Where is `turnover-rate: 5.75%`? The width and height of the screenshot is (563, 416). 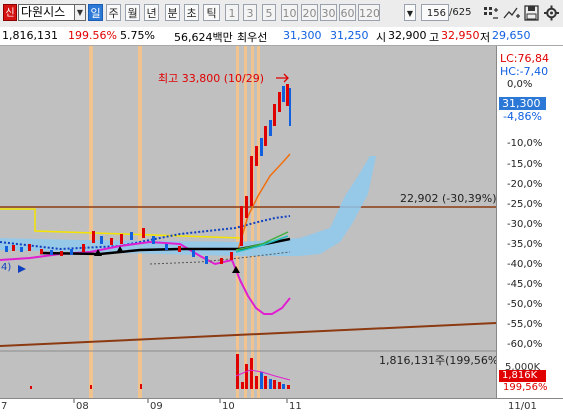
turnover-rate: 5.75% is located at coordinates (137, 35).